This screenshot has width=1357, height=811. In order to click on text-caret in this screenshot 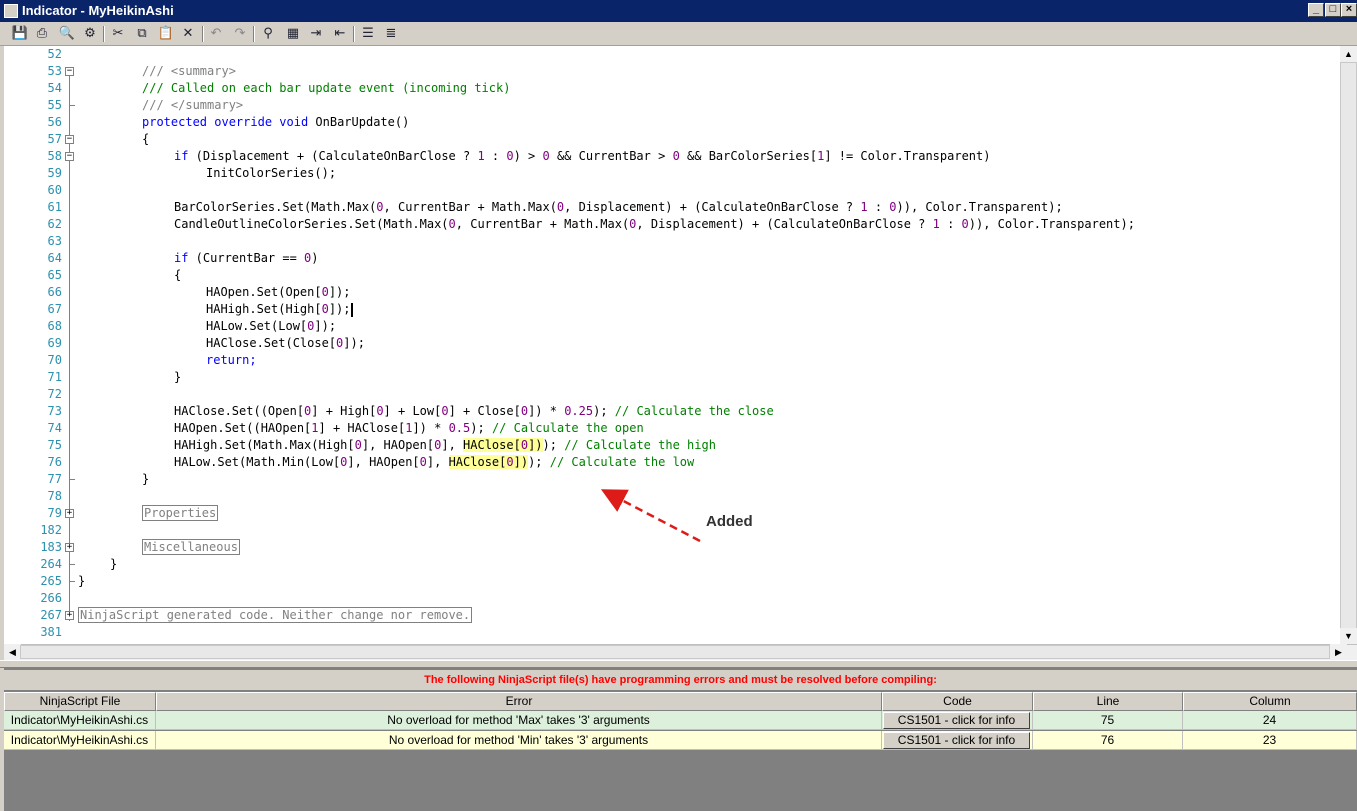, I will do `click(351, 309)`.